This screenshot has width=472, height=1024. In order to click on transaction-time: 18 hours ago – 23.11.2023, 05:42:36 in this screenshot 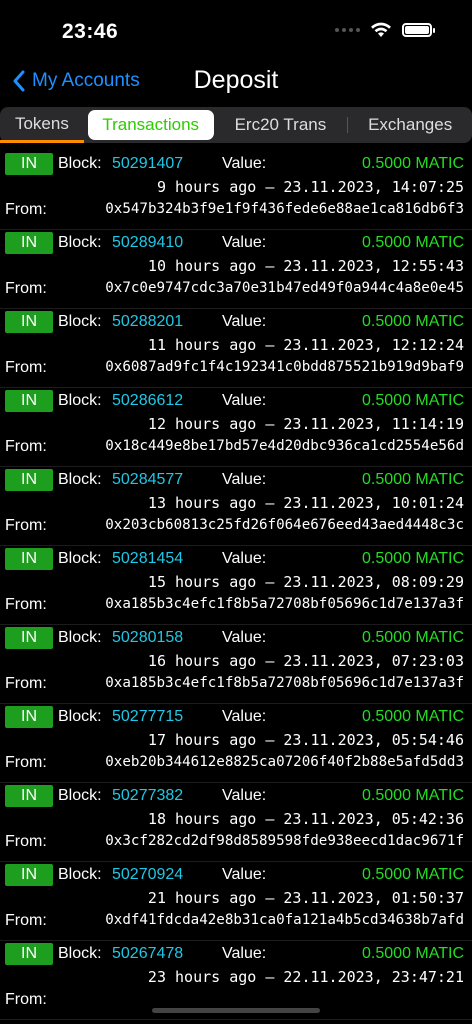, I will do `click(305, 819)`.